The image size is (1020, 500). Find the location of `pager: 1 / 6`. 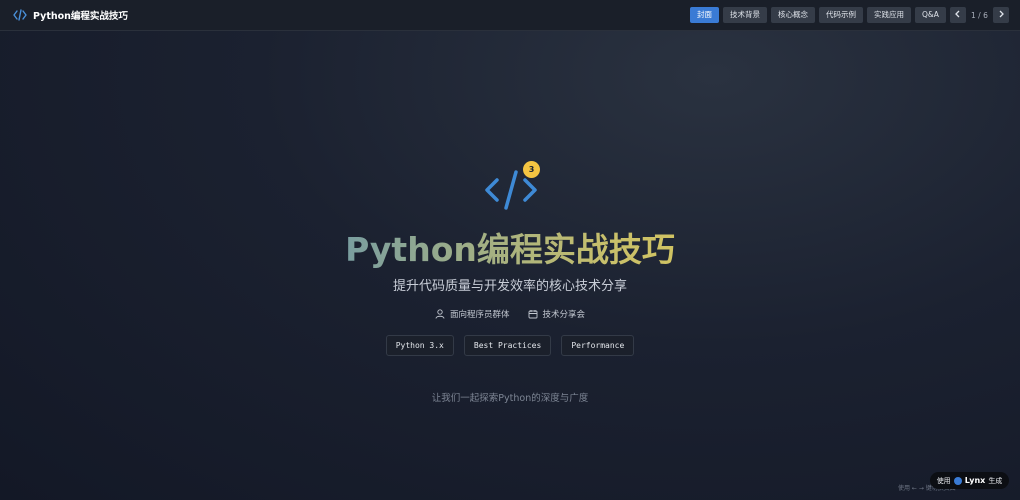

pager: 1 / 6 is located at coordinates (979, 15).